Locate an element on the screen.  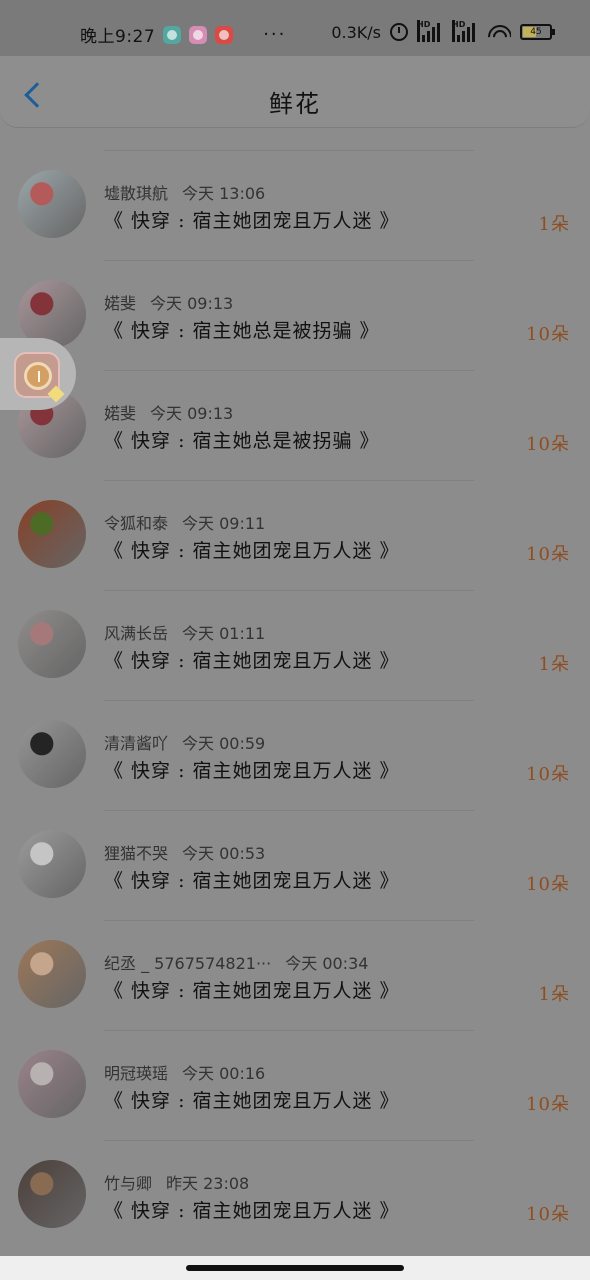
battery-level: 45 is located at coordinates (536, 32).